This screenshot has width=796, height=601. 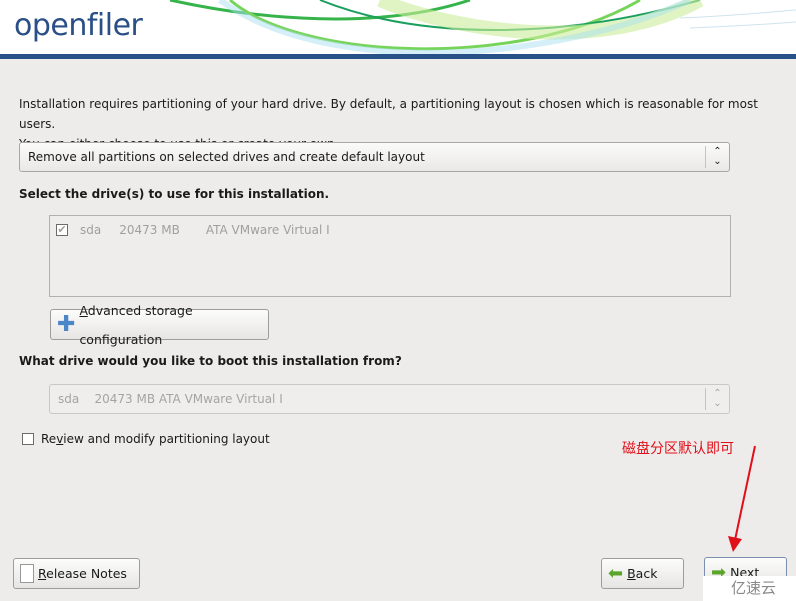 What do you see at coordinates (146, 439) in the screenshot?
I see `review-checkbox-row: Review and modify partitioning layout` at bounding box center [146, 439].